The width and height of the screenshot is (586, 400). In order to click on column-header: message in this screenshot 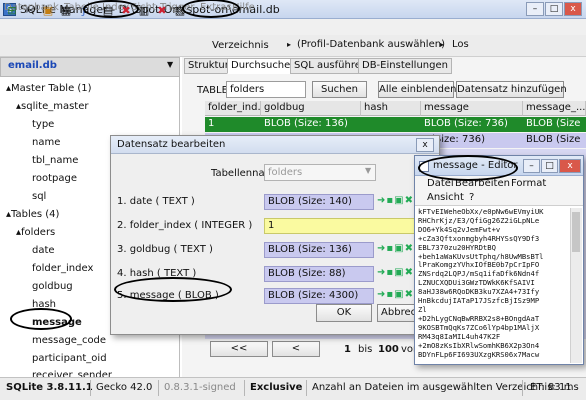, I will do `click(472, 108)`.